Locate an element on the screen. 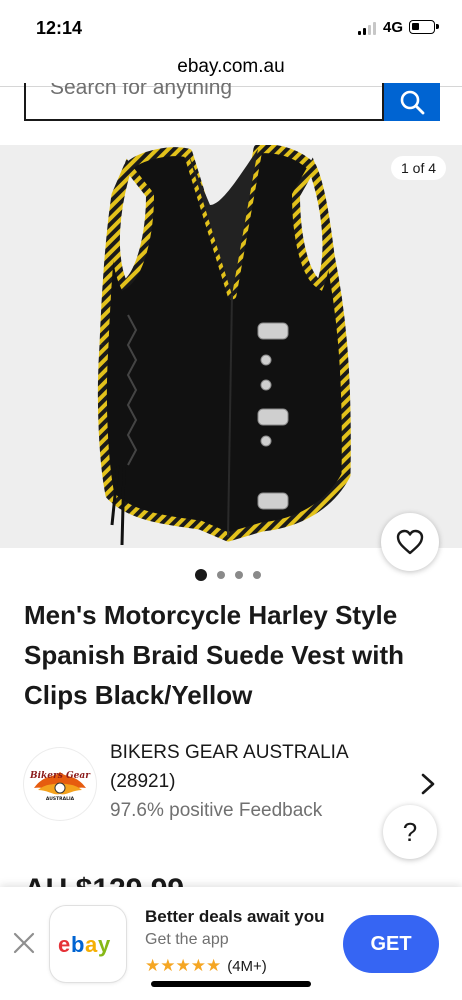 The image size is (462, 1000). image-counter: 1 of 4 is located at coordinates (419, 168).